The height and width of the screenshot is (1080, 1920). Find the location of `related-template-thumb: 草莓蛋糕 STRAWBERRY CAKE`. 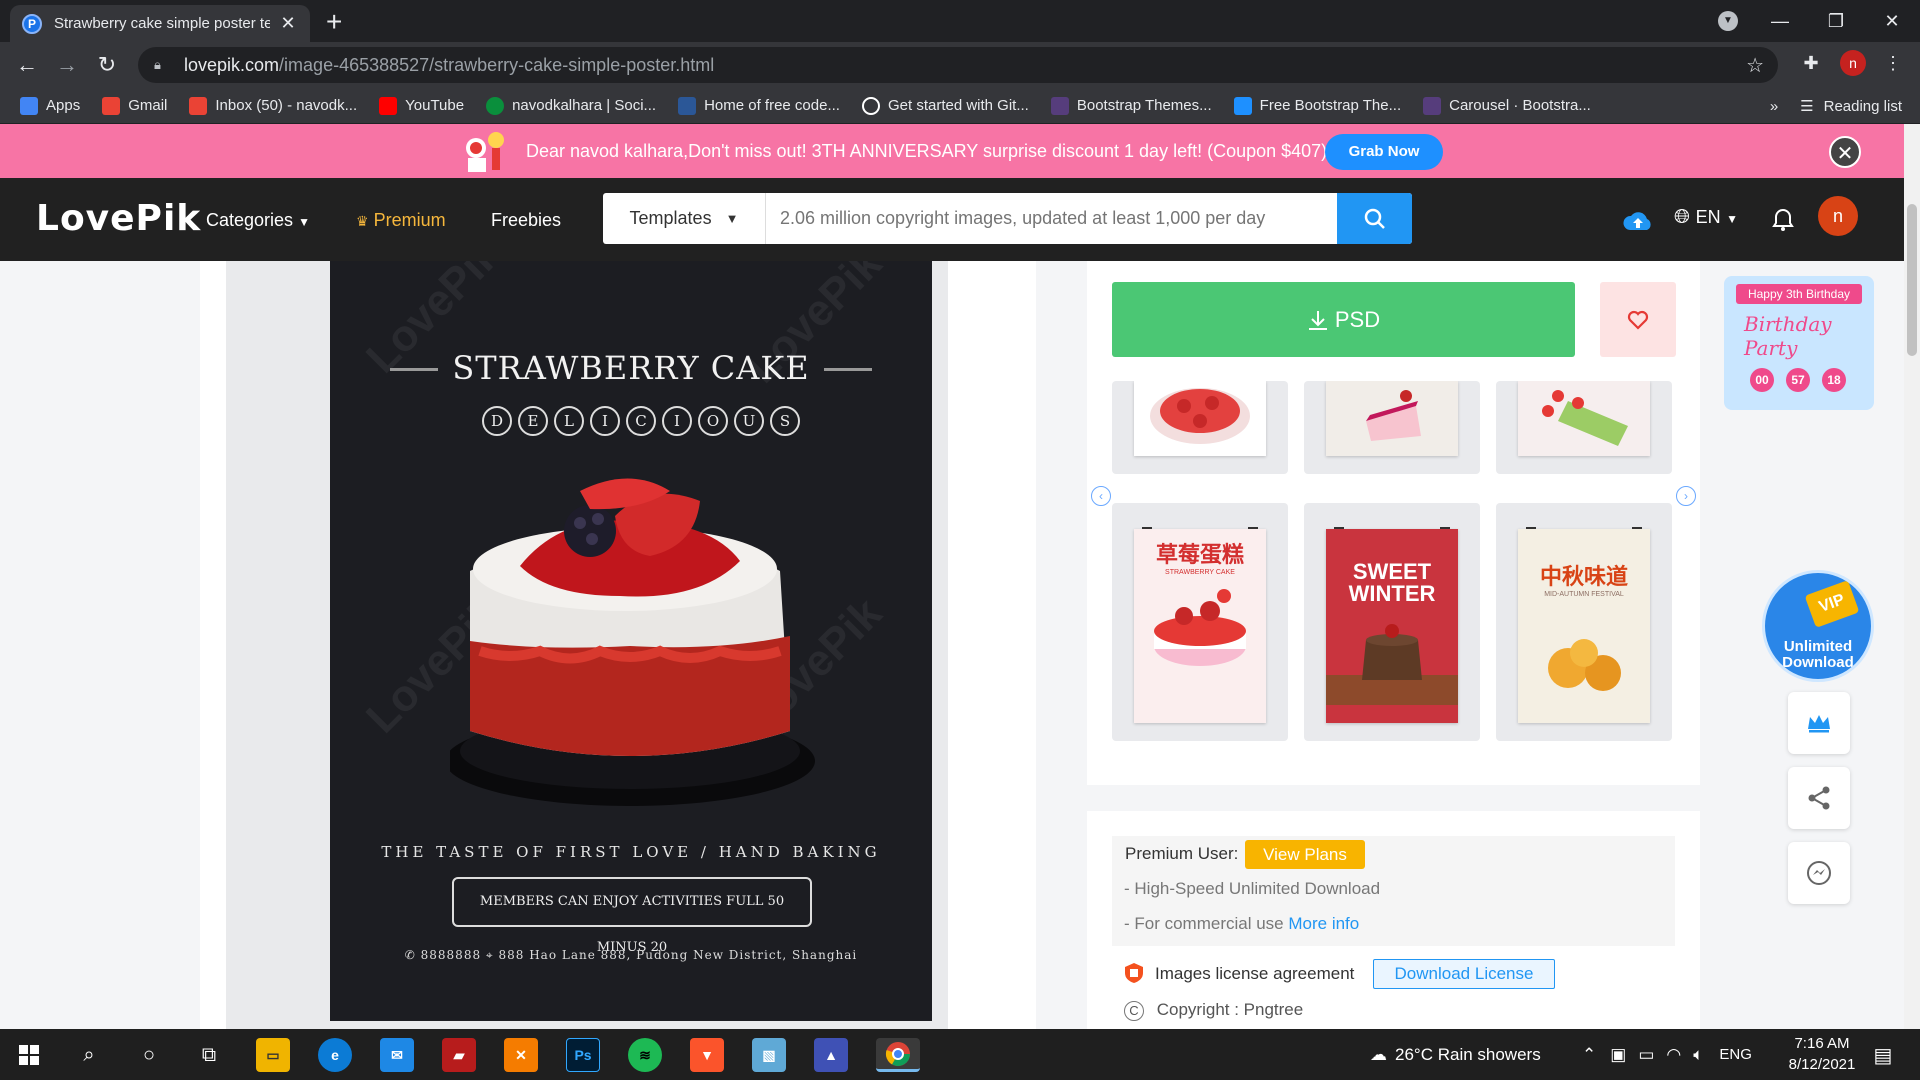

related-template-thumb: 草莓蛋糕 STRAWBERRY CAKE is located at coordinates (1200, 622).